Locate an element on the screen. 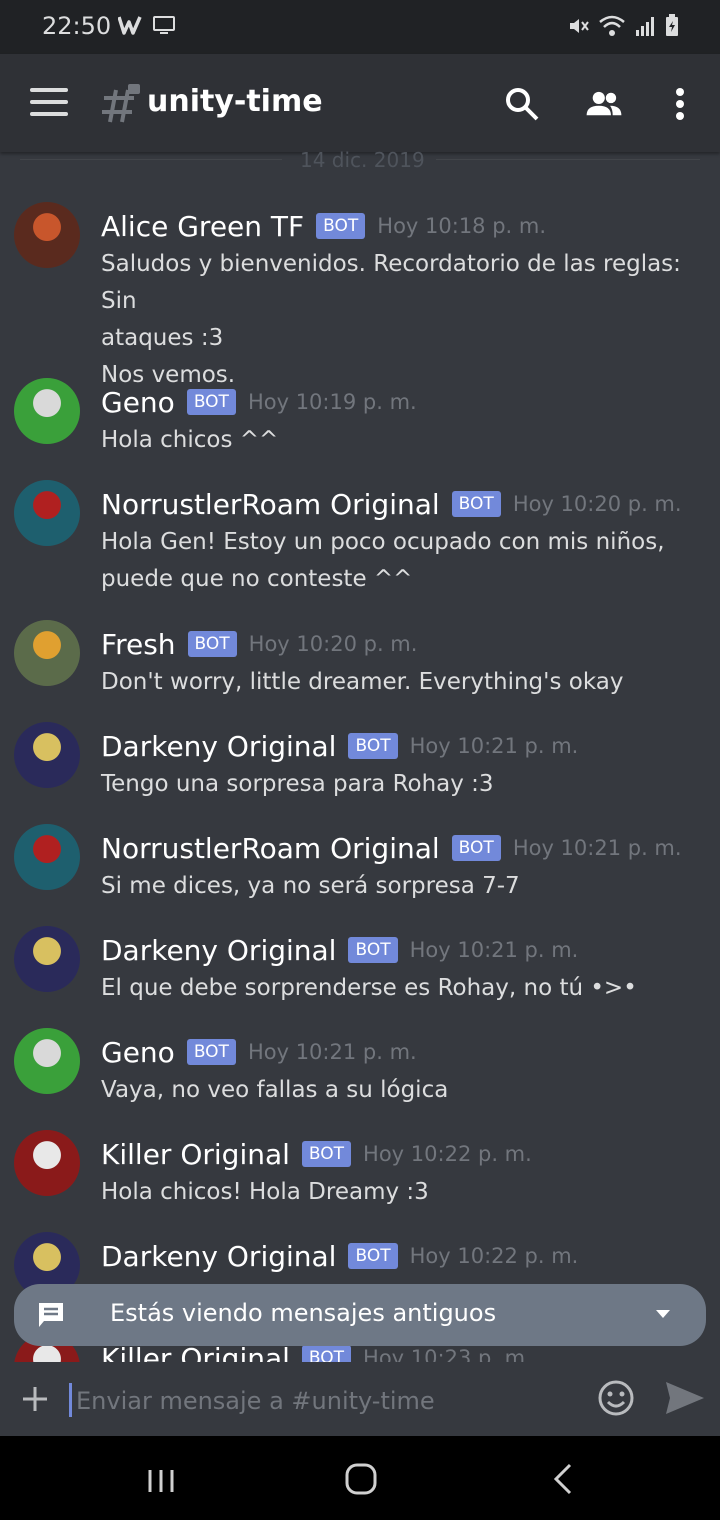 This screenshot has width=720, height=1520. message-content: Si me dices, ya no será sorpresa 7-7 is located at coordinates (401, 886).